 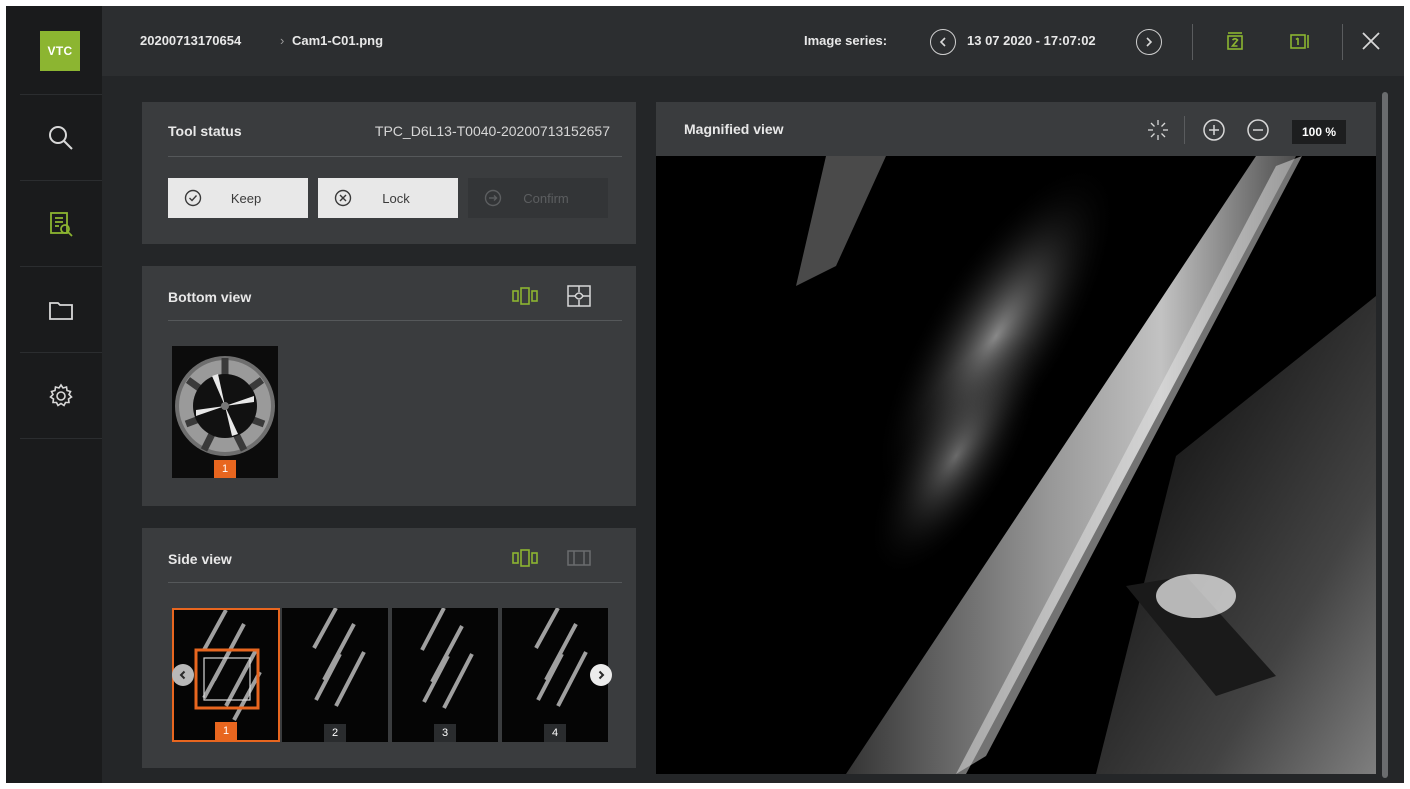 What do you see at coordinates (1371, 41) in the screenshot?
I see `close-icon` at bounding box center [1371, 41].